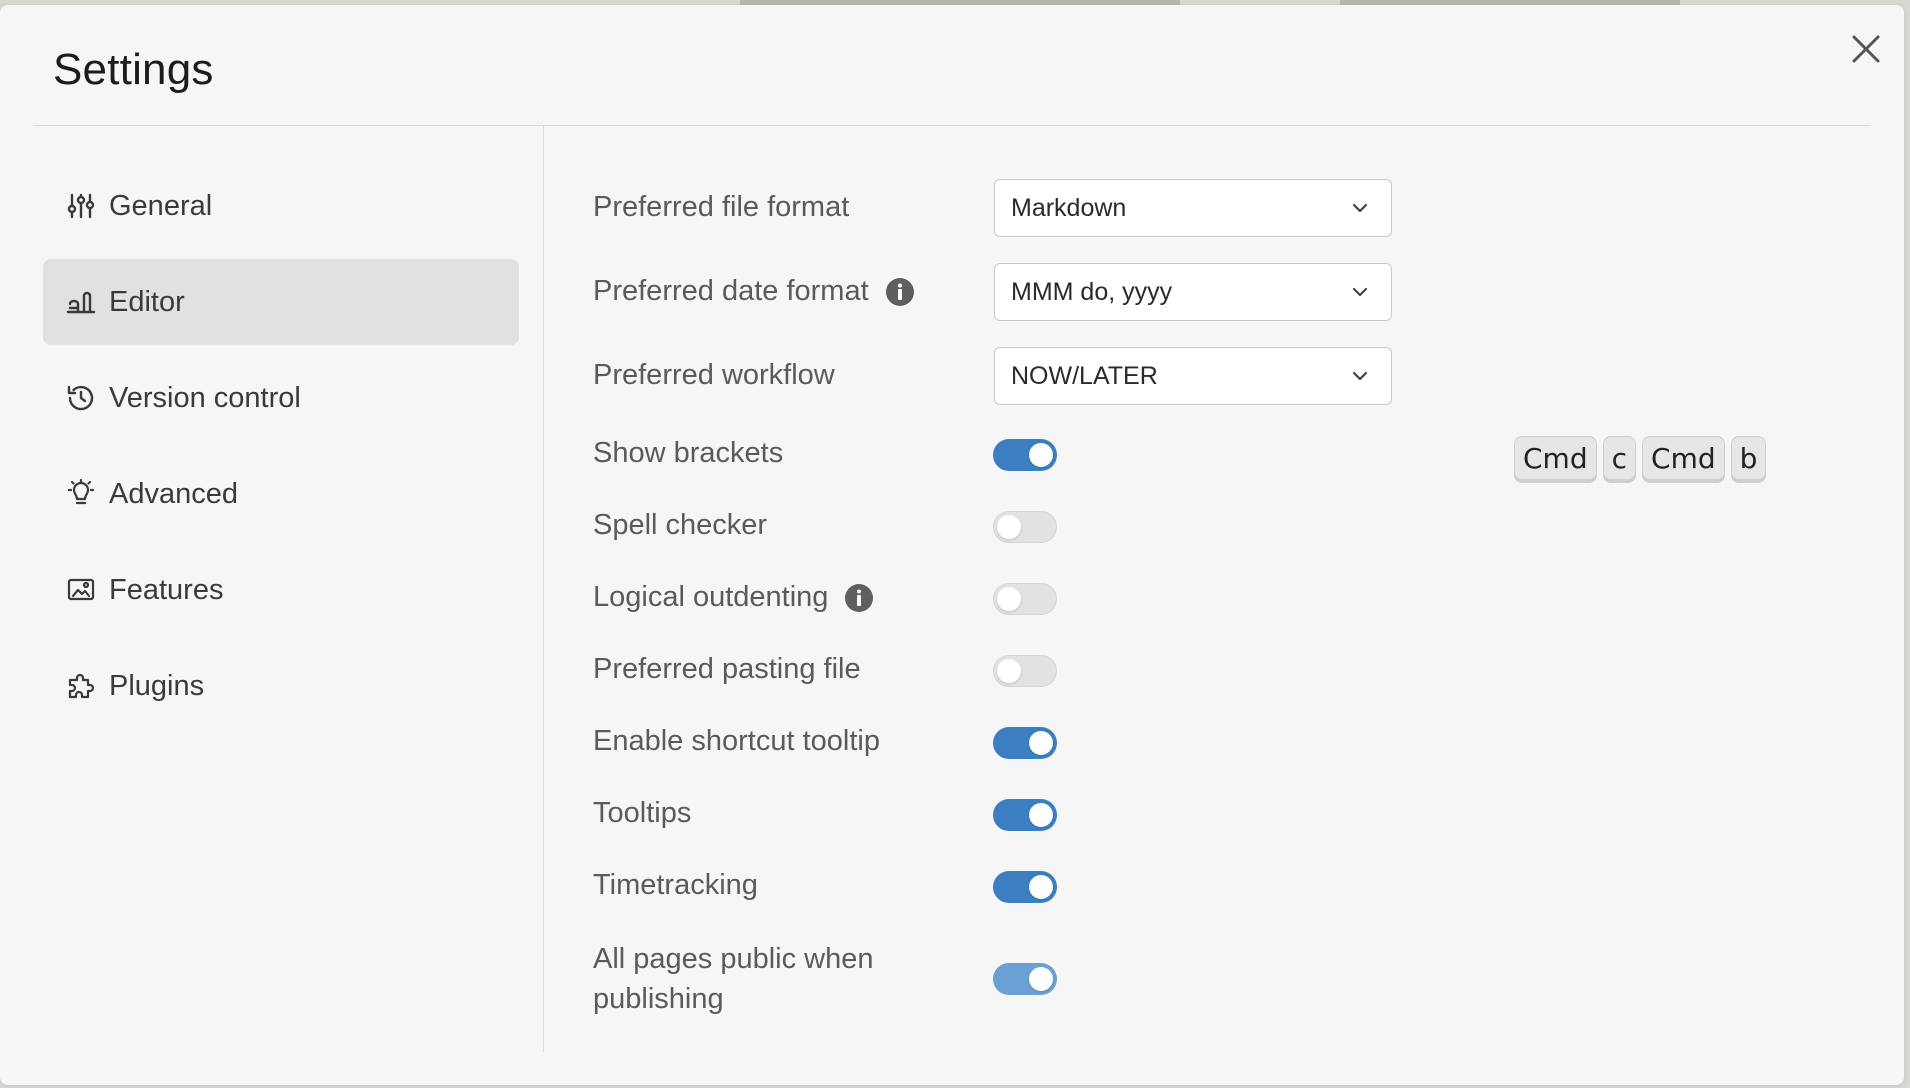  Describe the element at coordinates (81, 398) in the screenshot. I see `history-icon` at that location.